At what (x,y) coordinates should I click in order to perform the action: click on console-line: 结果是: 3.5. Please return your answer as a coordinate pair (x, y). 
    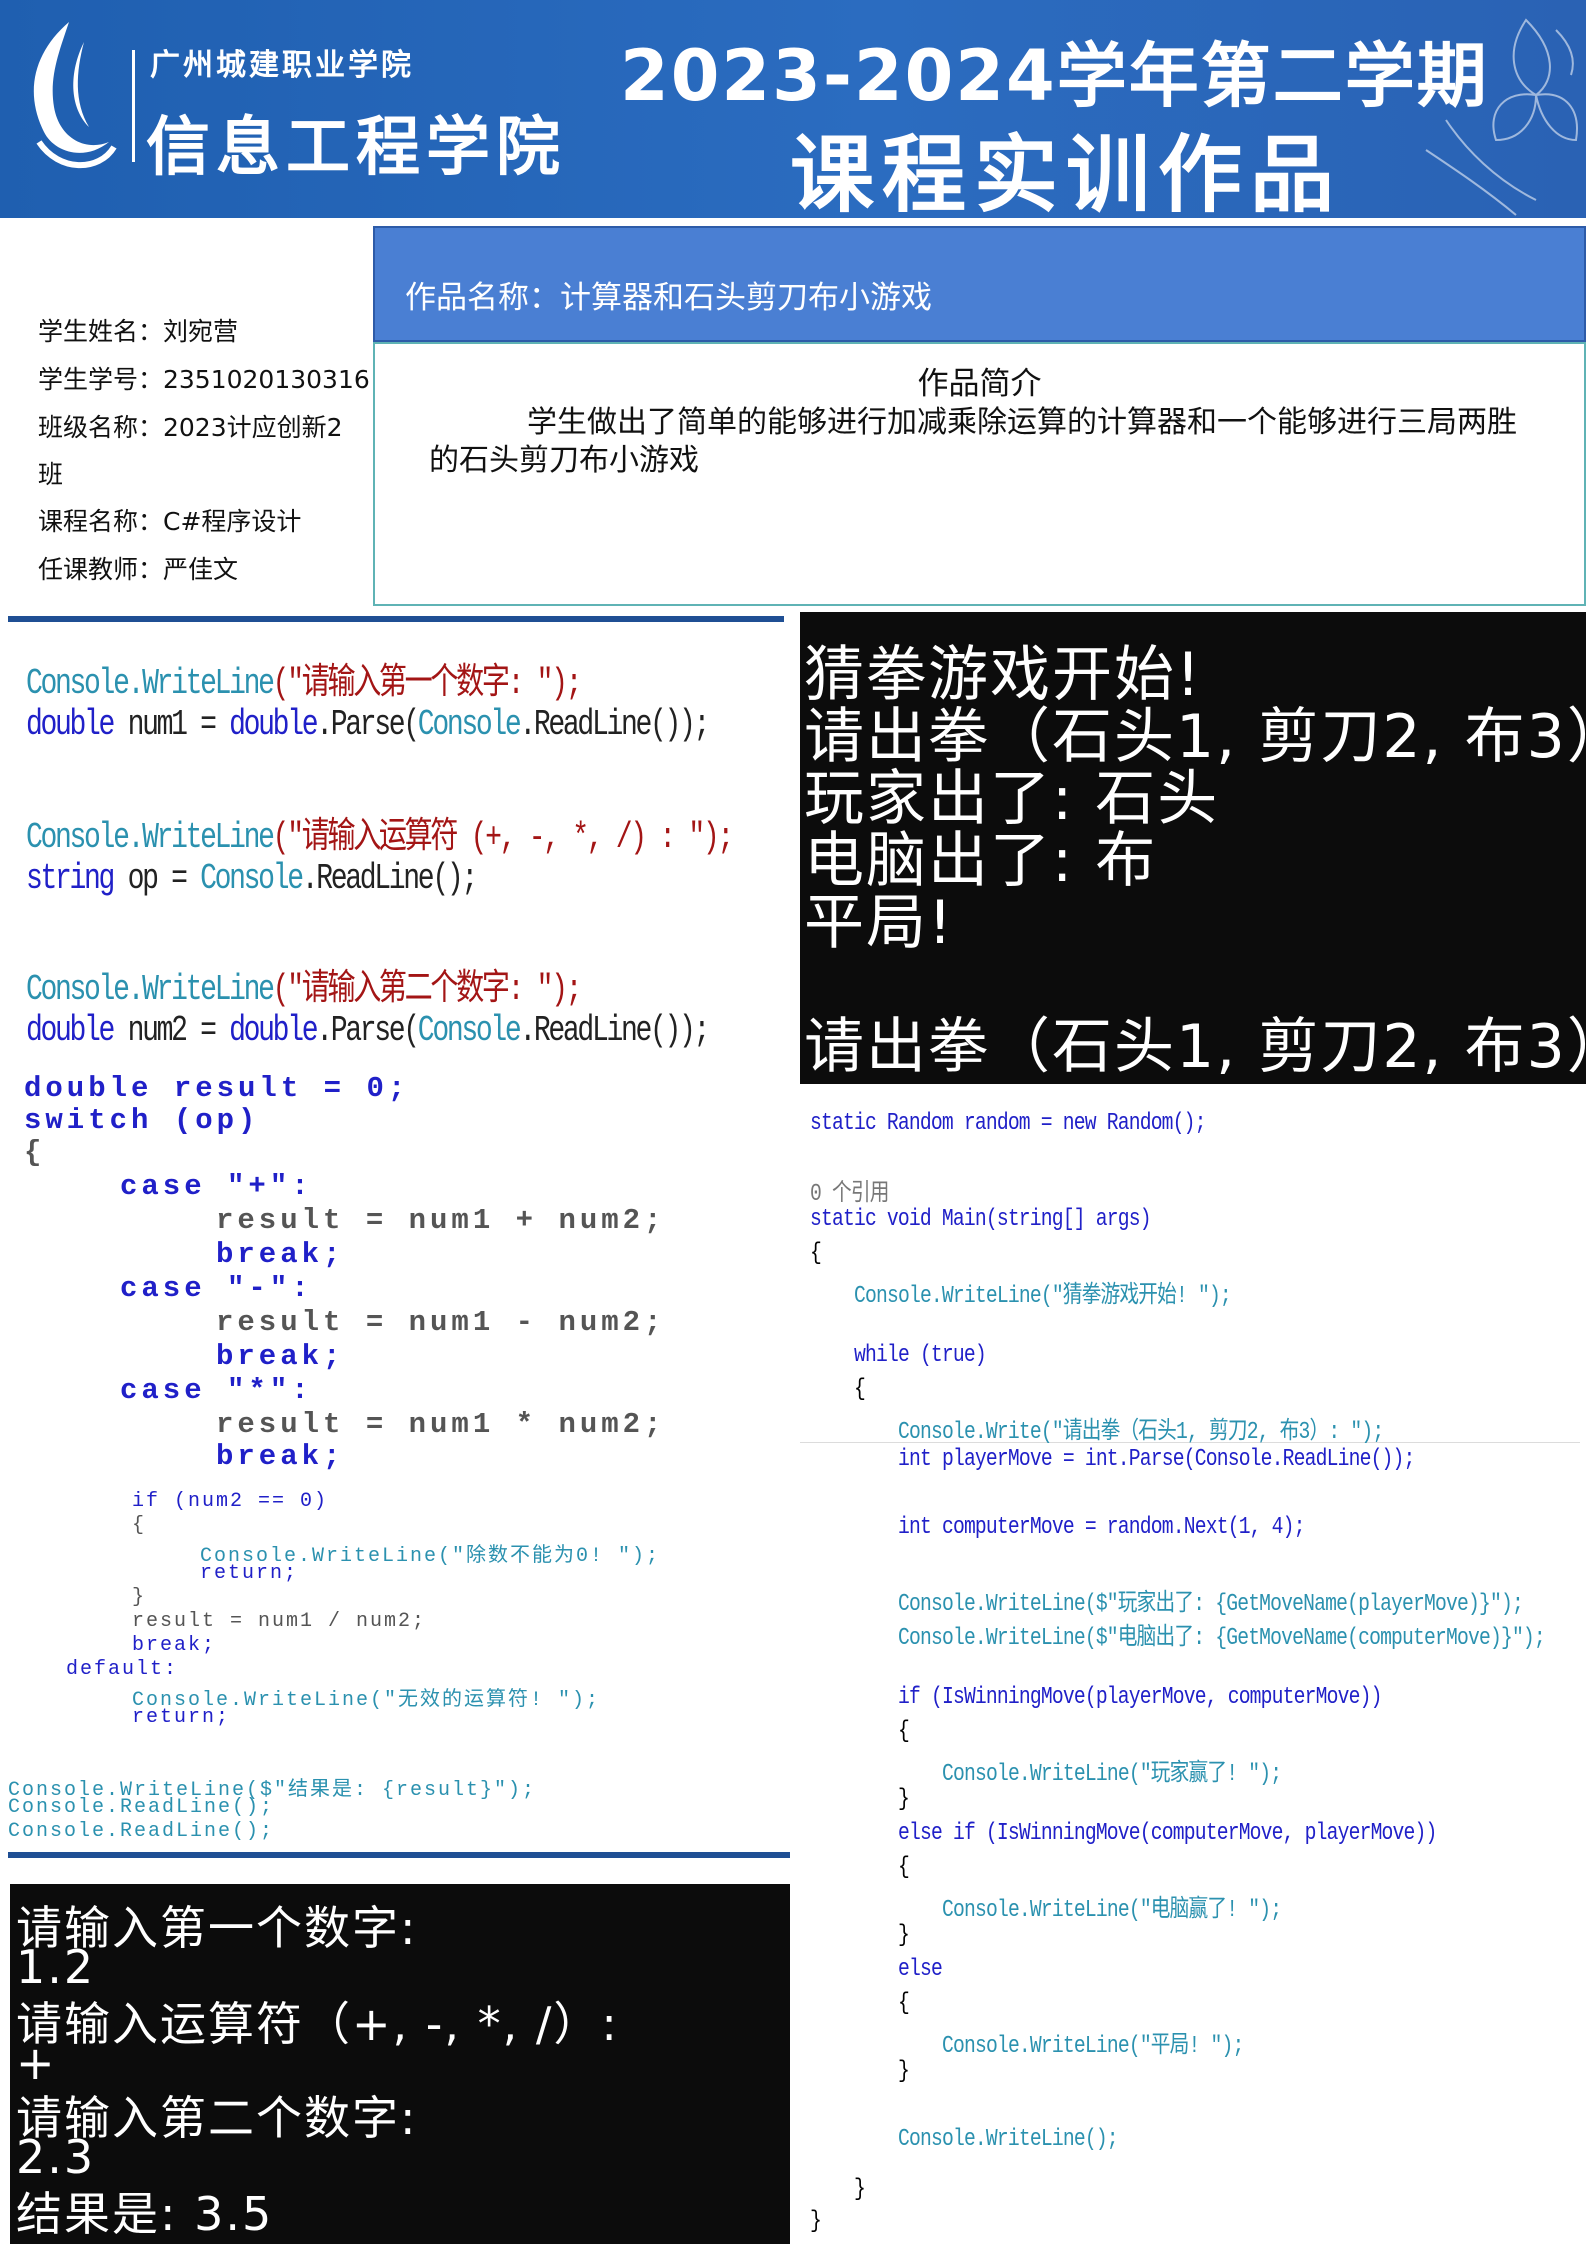
    Looking at the image, I should click on (145, 2214).